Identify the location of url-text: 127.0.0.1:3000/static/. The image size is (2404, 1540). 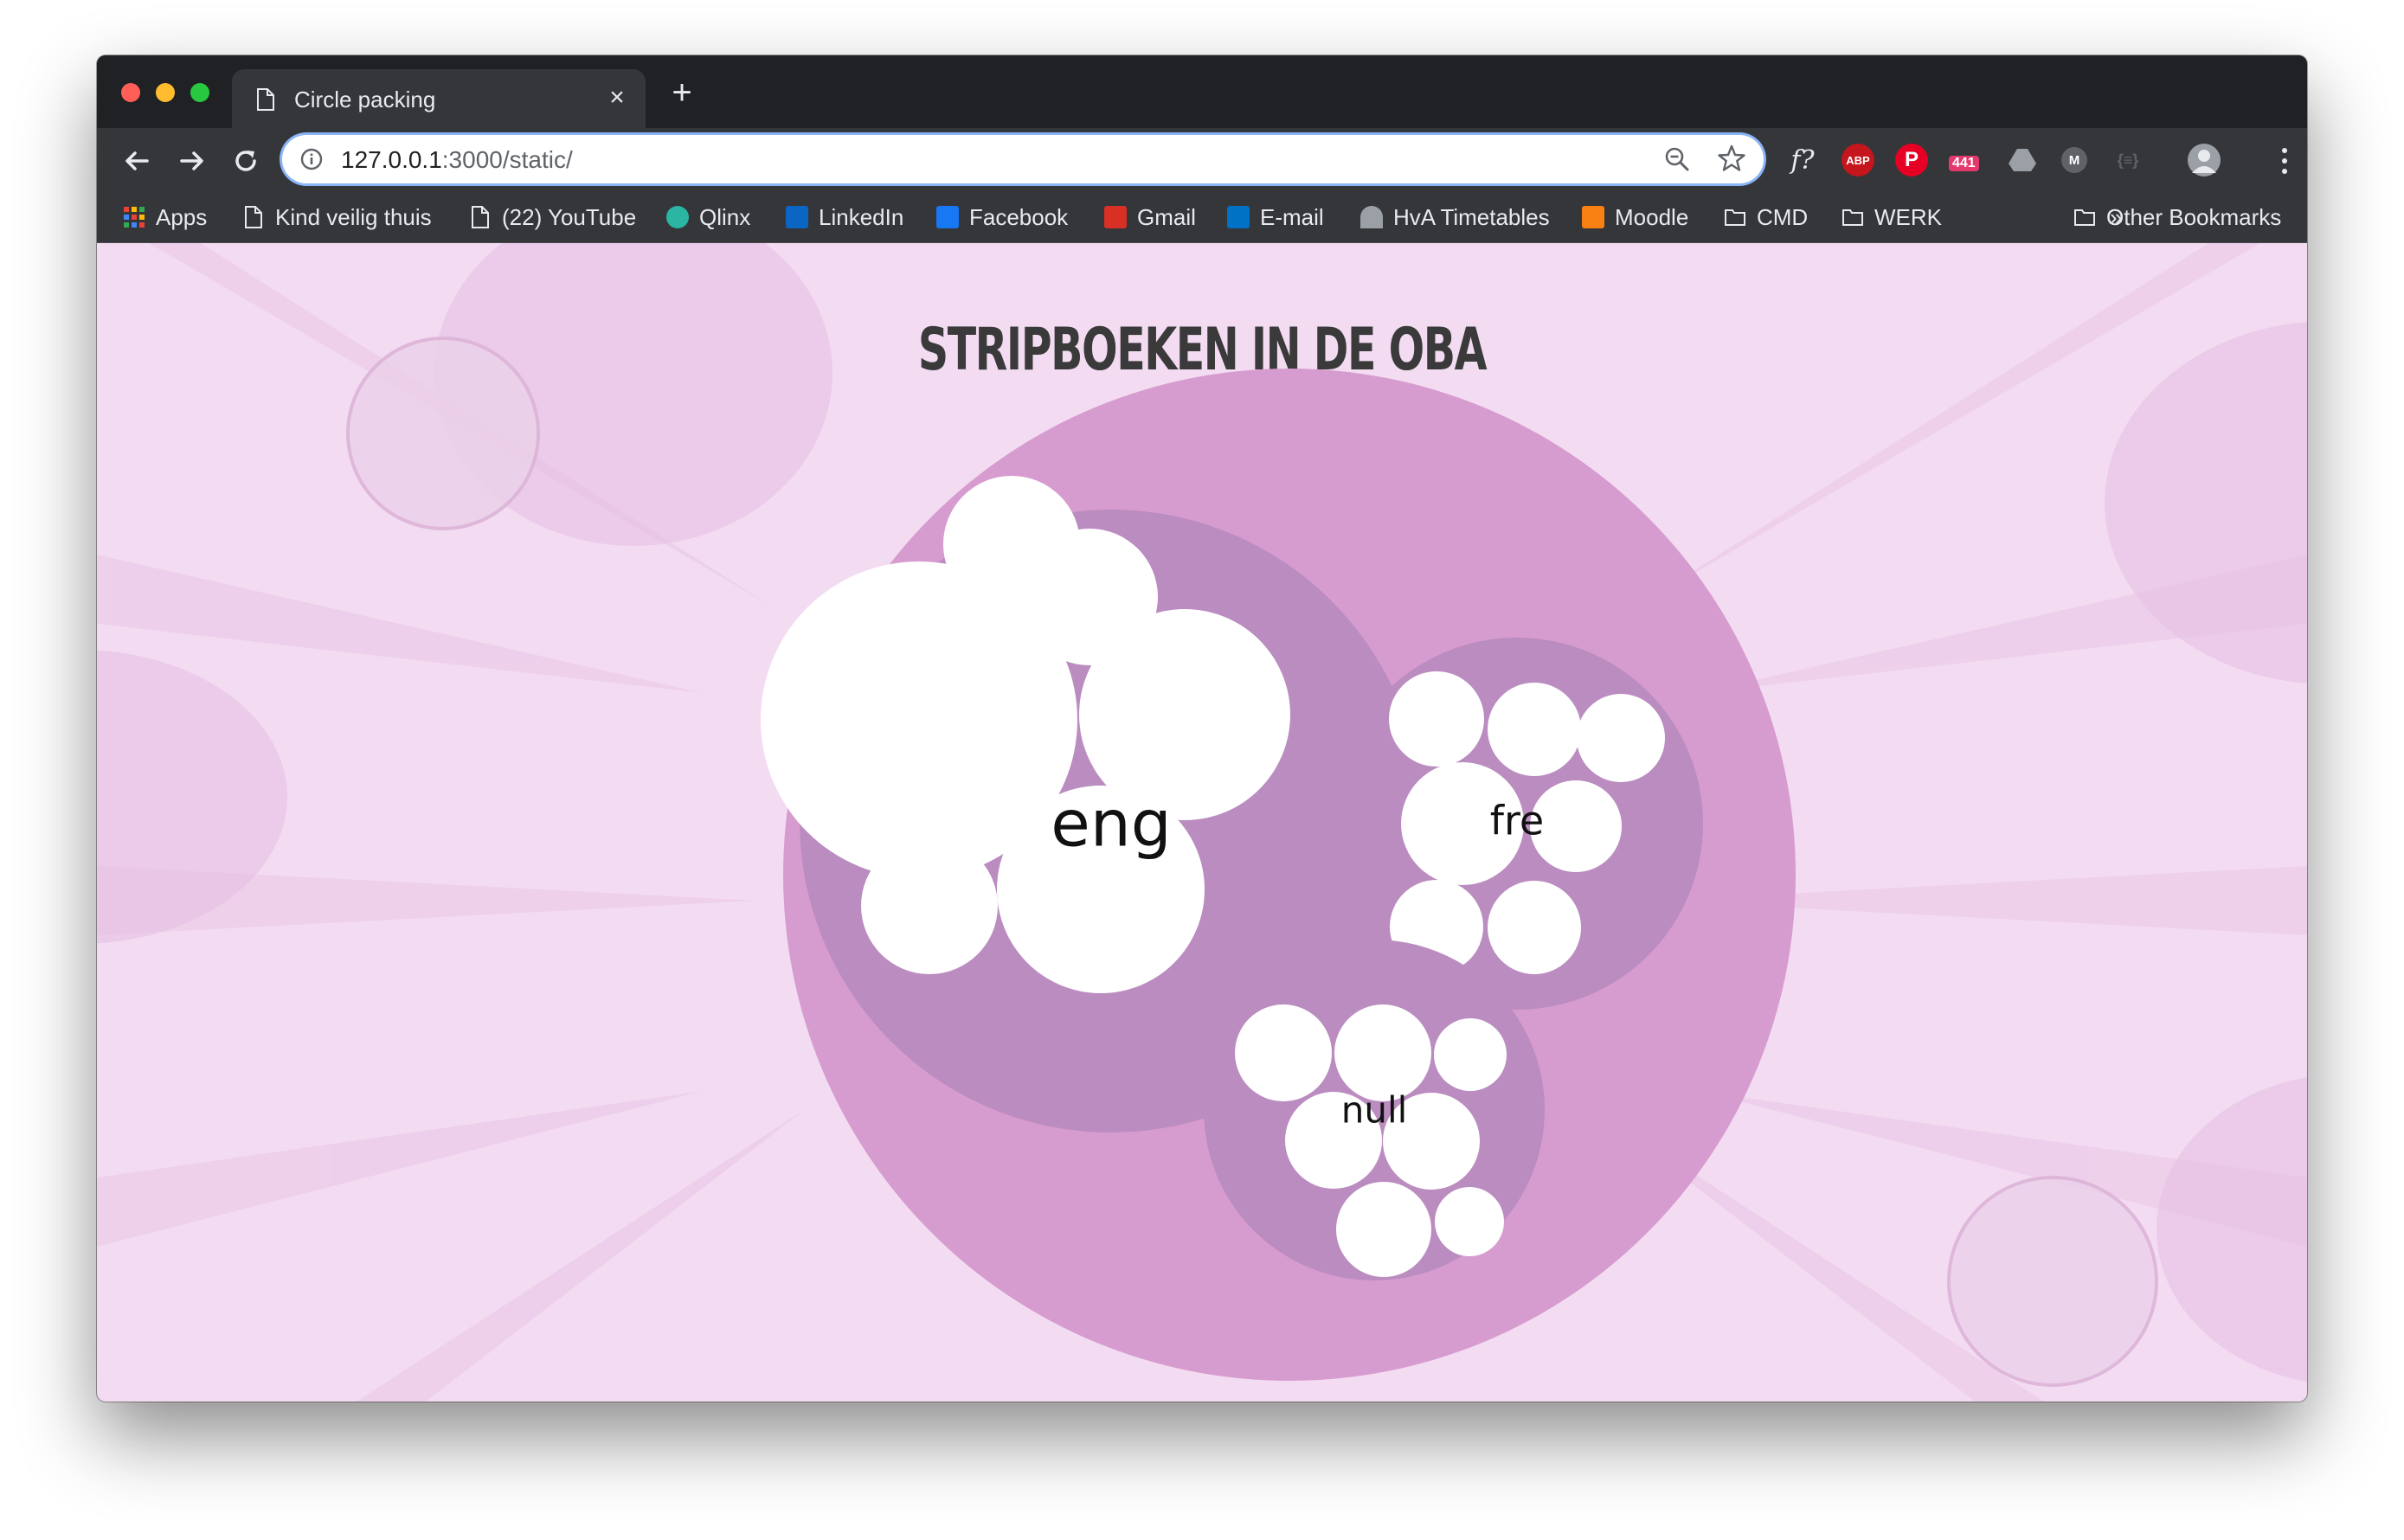
(457, 160).